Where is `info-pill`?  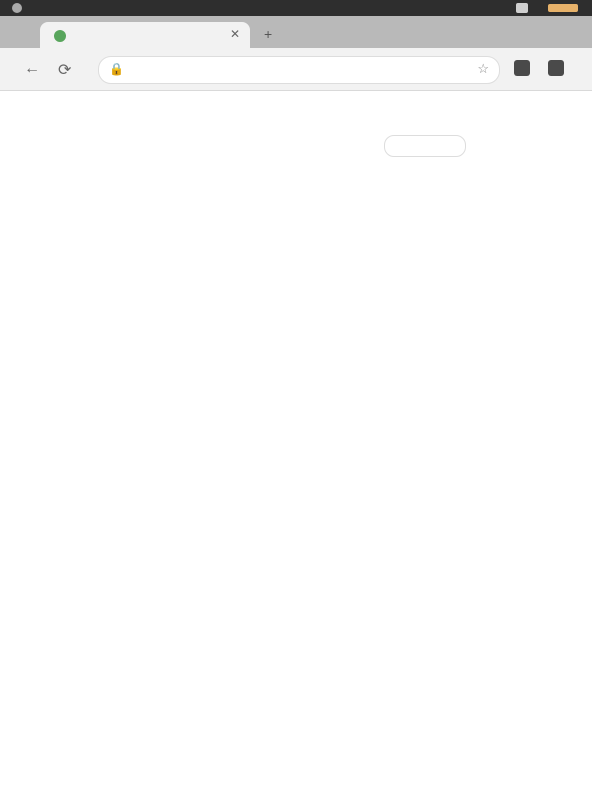
info-pill is located at coordinates (425, 146).